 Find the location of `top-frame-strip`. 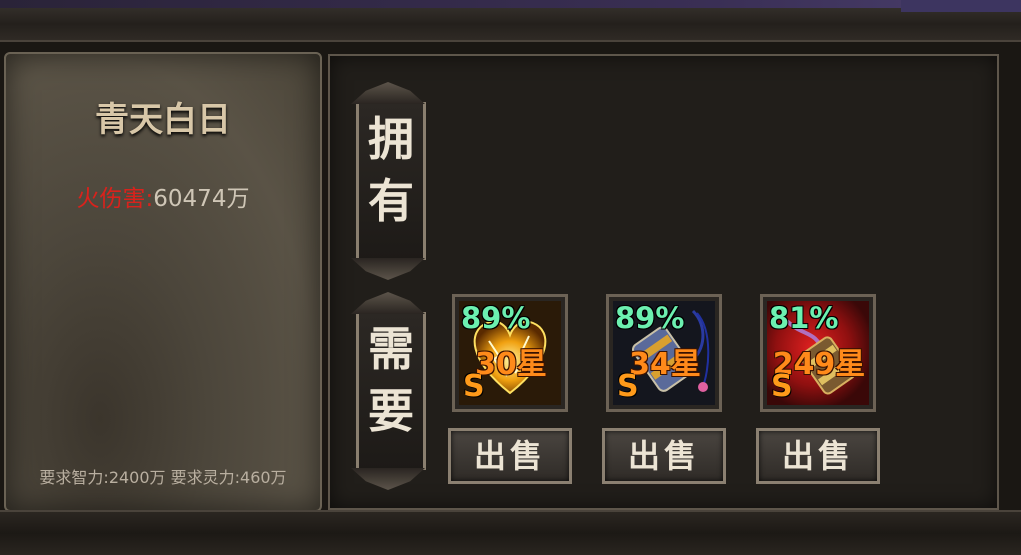

top-frame-strip is located at coordinates (510, 4).